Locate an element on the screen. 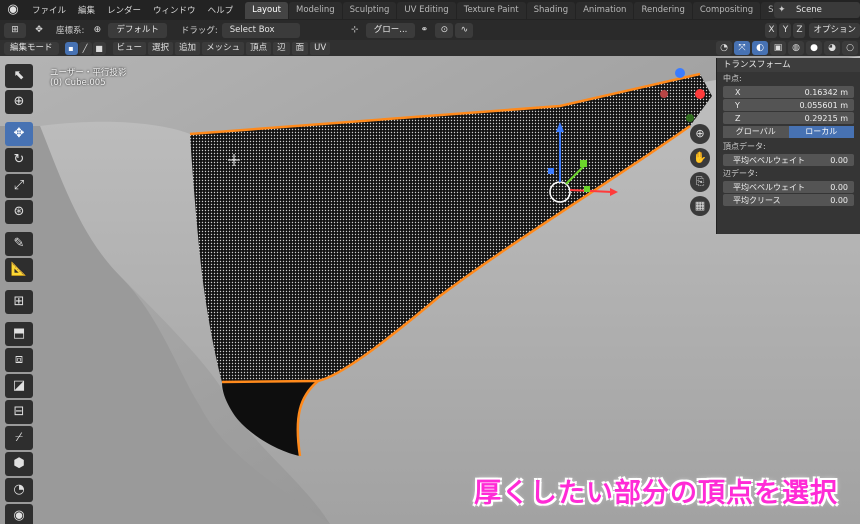 The height and width of the screenshot is (524, 860). menu-face: 面 is located at coordinates (300, 48).